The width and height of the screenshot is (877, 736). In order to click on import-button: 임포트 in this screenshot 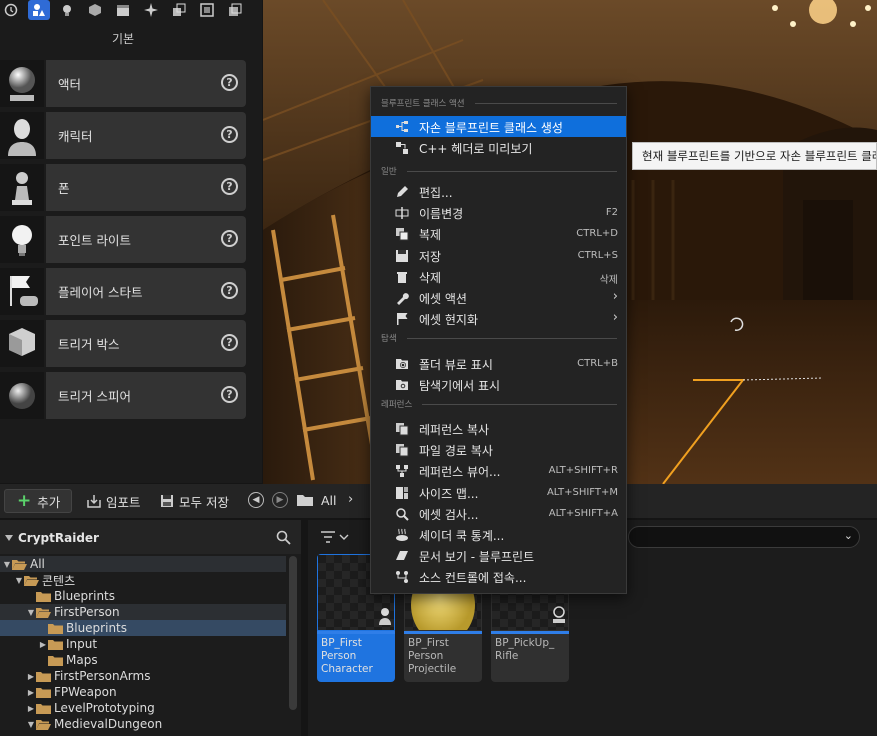, I will do `click(113, 501)`.